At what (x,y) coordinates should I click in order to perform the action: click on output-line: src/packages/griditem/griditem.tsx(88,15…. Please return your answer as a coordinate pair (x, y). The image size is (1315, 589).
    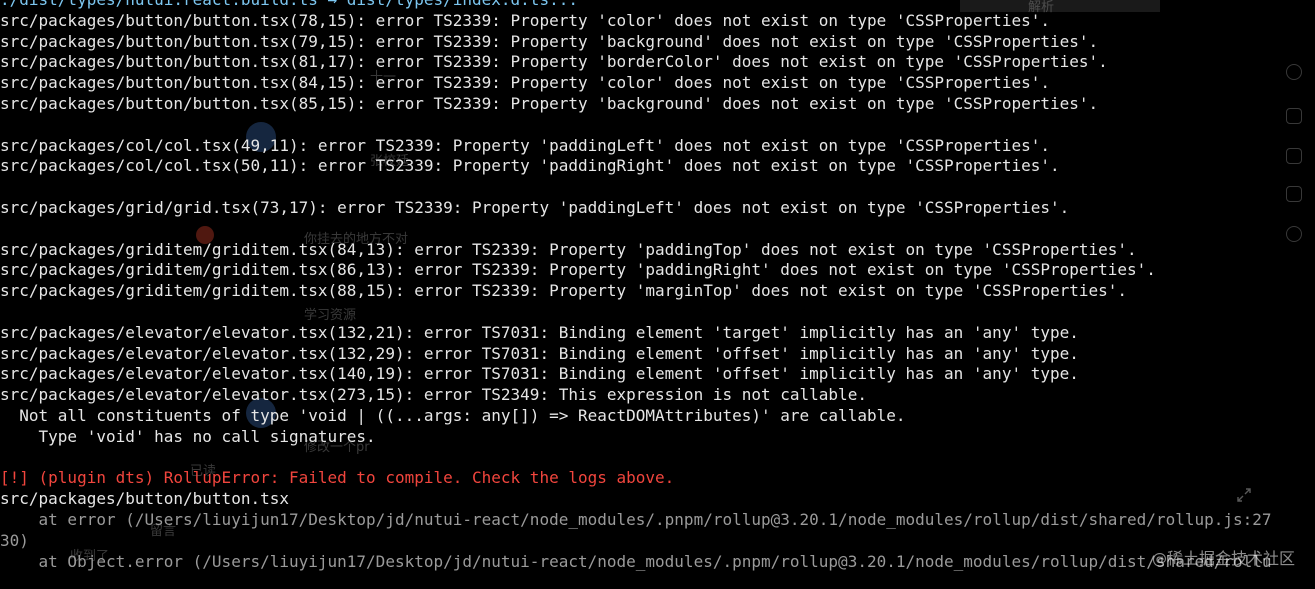
    Looking at the image, I should click on (564, 291).